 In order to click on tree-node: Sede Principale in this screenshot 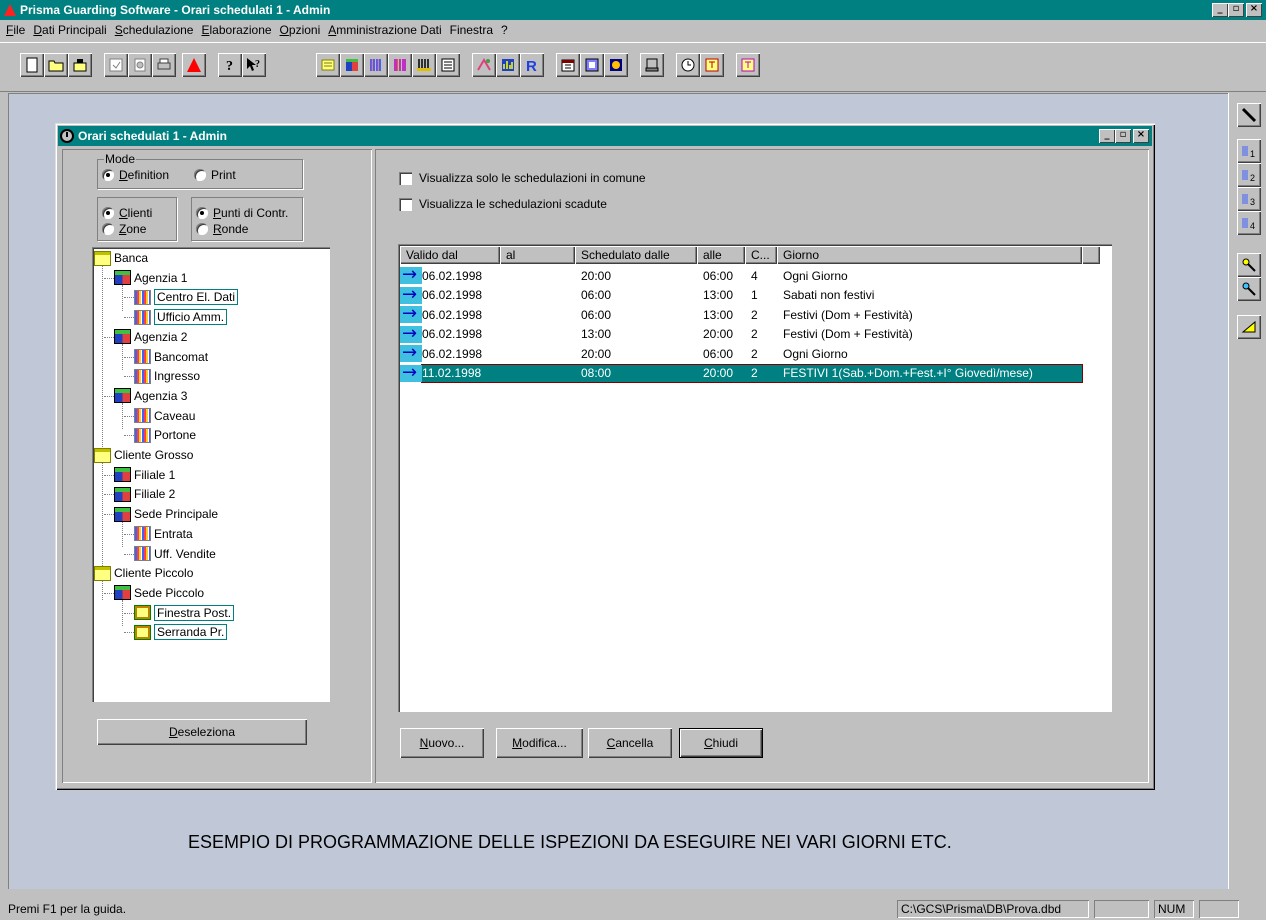, I will do `click(161, 514)`.